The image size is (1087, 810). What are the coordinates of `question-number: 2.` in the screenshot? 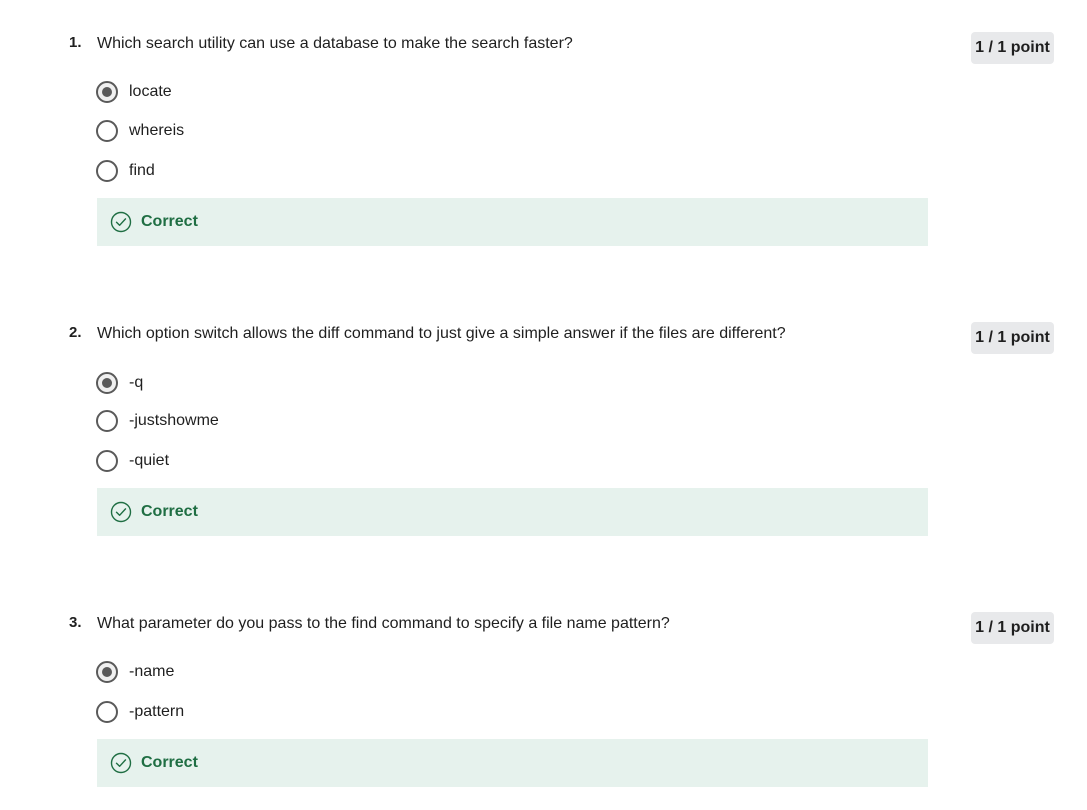 It's located at (75, 332).